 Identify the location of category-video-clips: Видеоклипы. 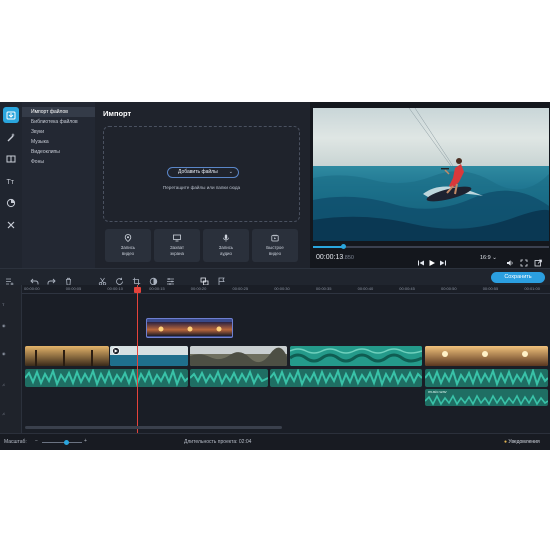
(58, 152).